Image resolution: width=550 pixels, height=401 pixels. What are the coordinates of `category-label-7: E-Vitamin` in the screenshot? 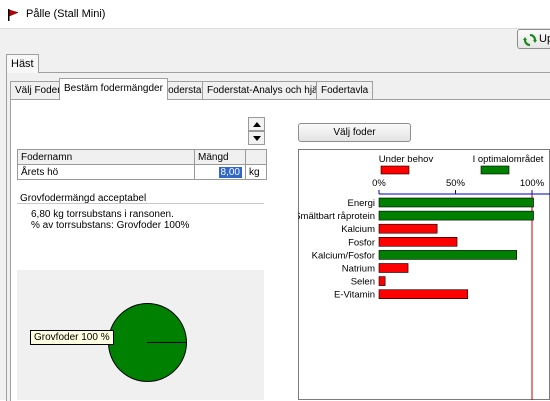 It's located at (354, 295).